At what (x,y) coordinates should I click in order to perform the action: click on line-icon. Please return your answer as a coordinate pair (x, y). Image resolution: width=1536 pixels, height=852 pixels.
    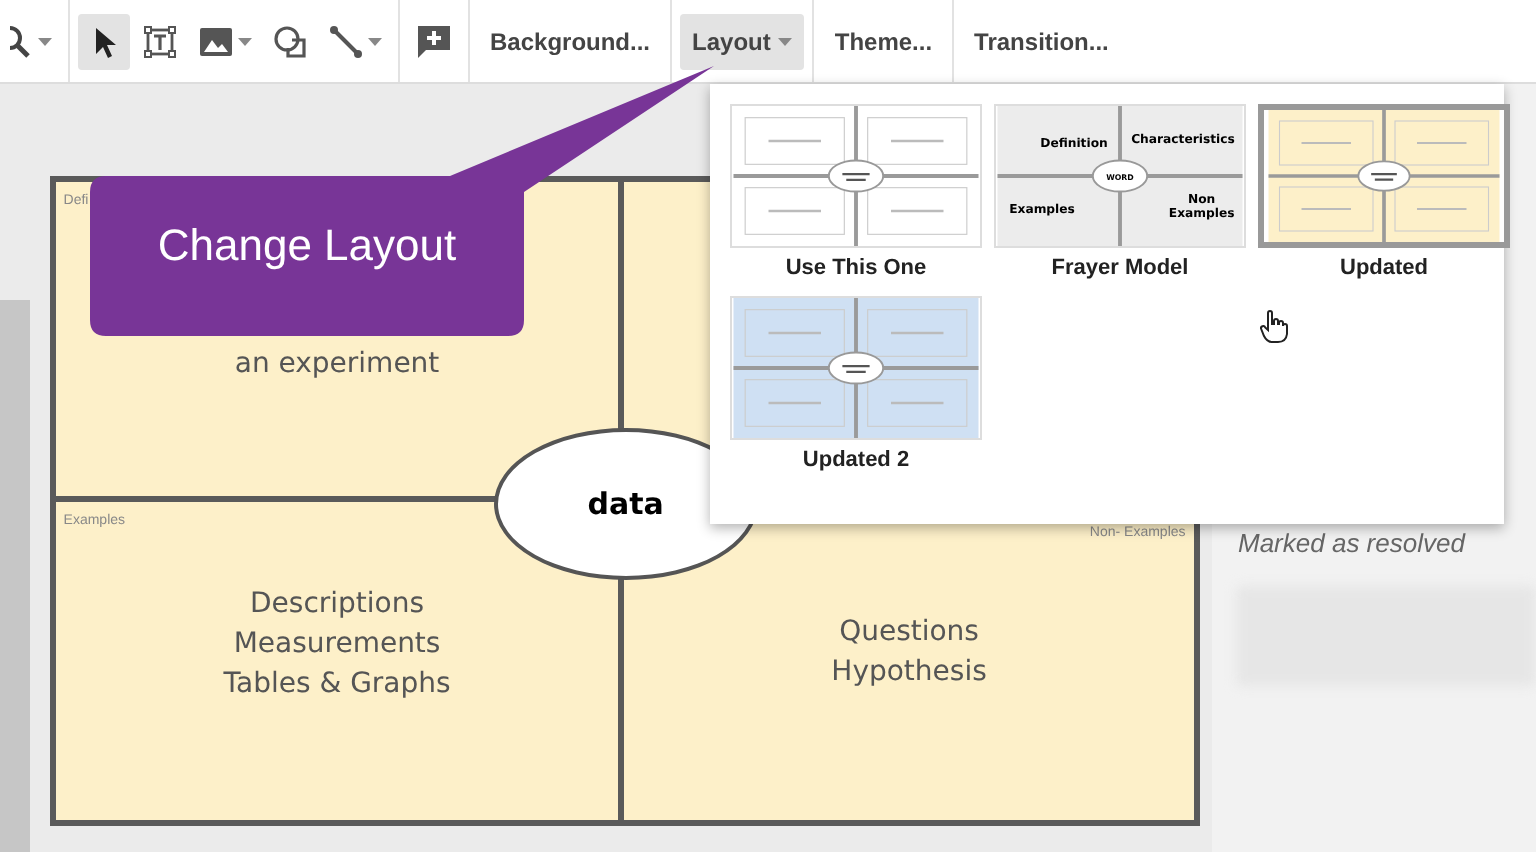
    Looking at the image, I should click on (346, 41).